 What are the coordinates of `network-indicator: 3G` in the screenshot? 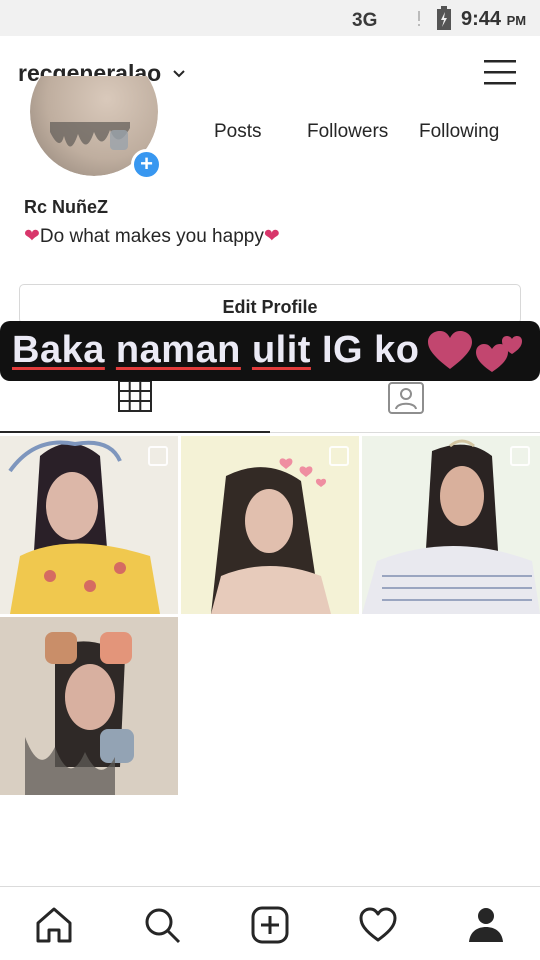 It's located at (365, 20).